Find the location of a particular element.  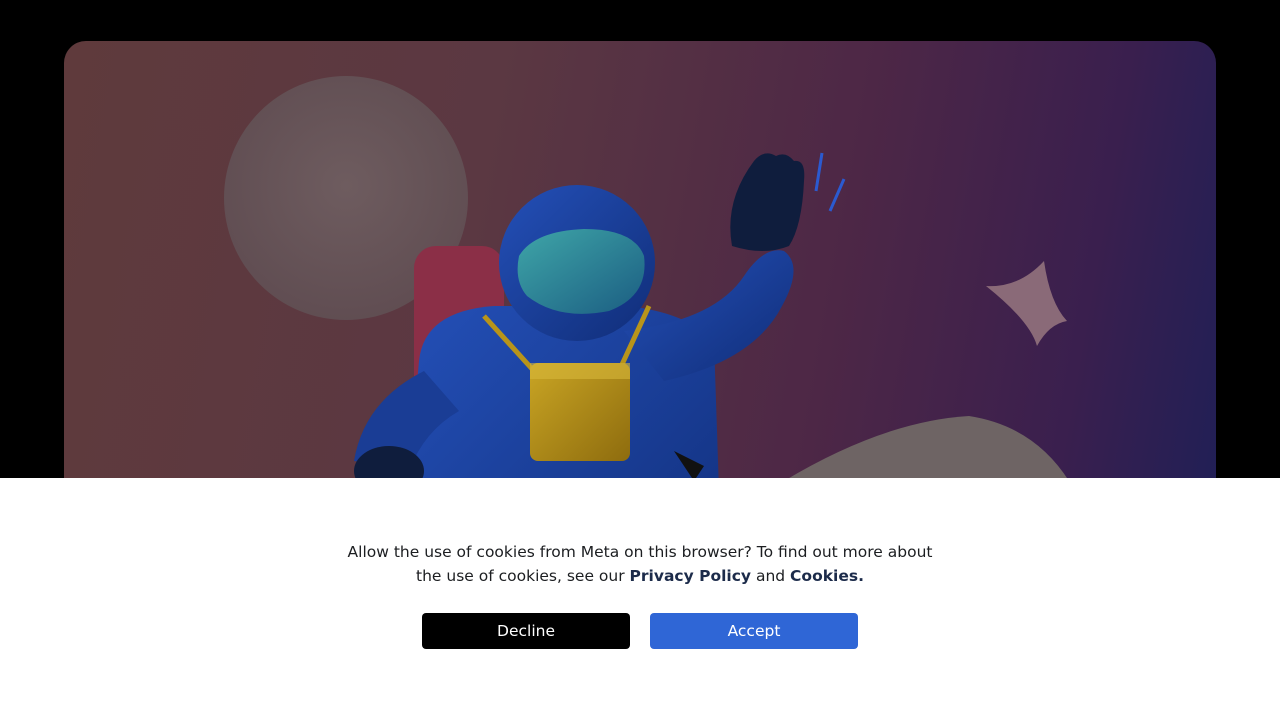

cookies-link: Cookies. is located at coordinates (827, 576).